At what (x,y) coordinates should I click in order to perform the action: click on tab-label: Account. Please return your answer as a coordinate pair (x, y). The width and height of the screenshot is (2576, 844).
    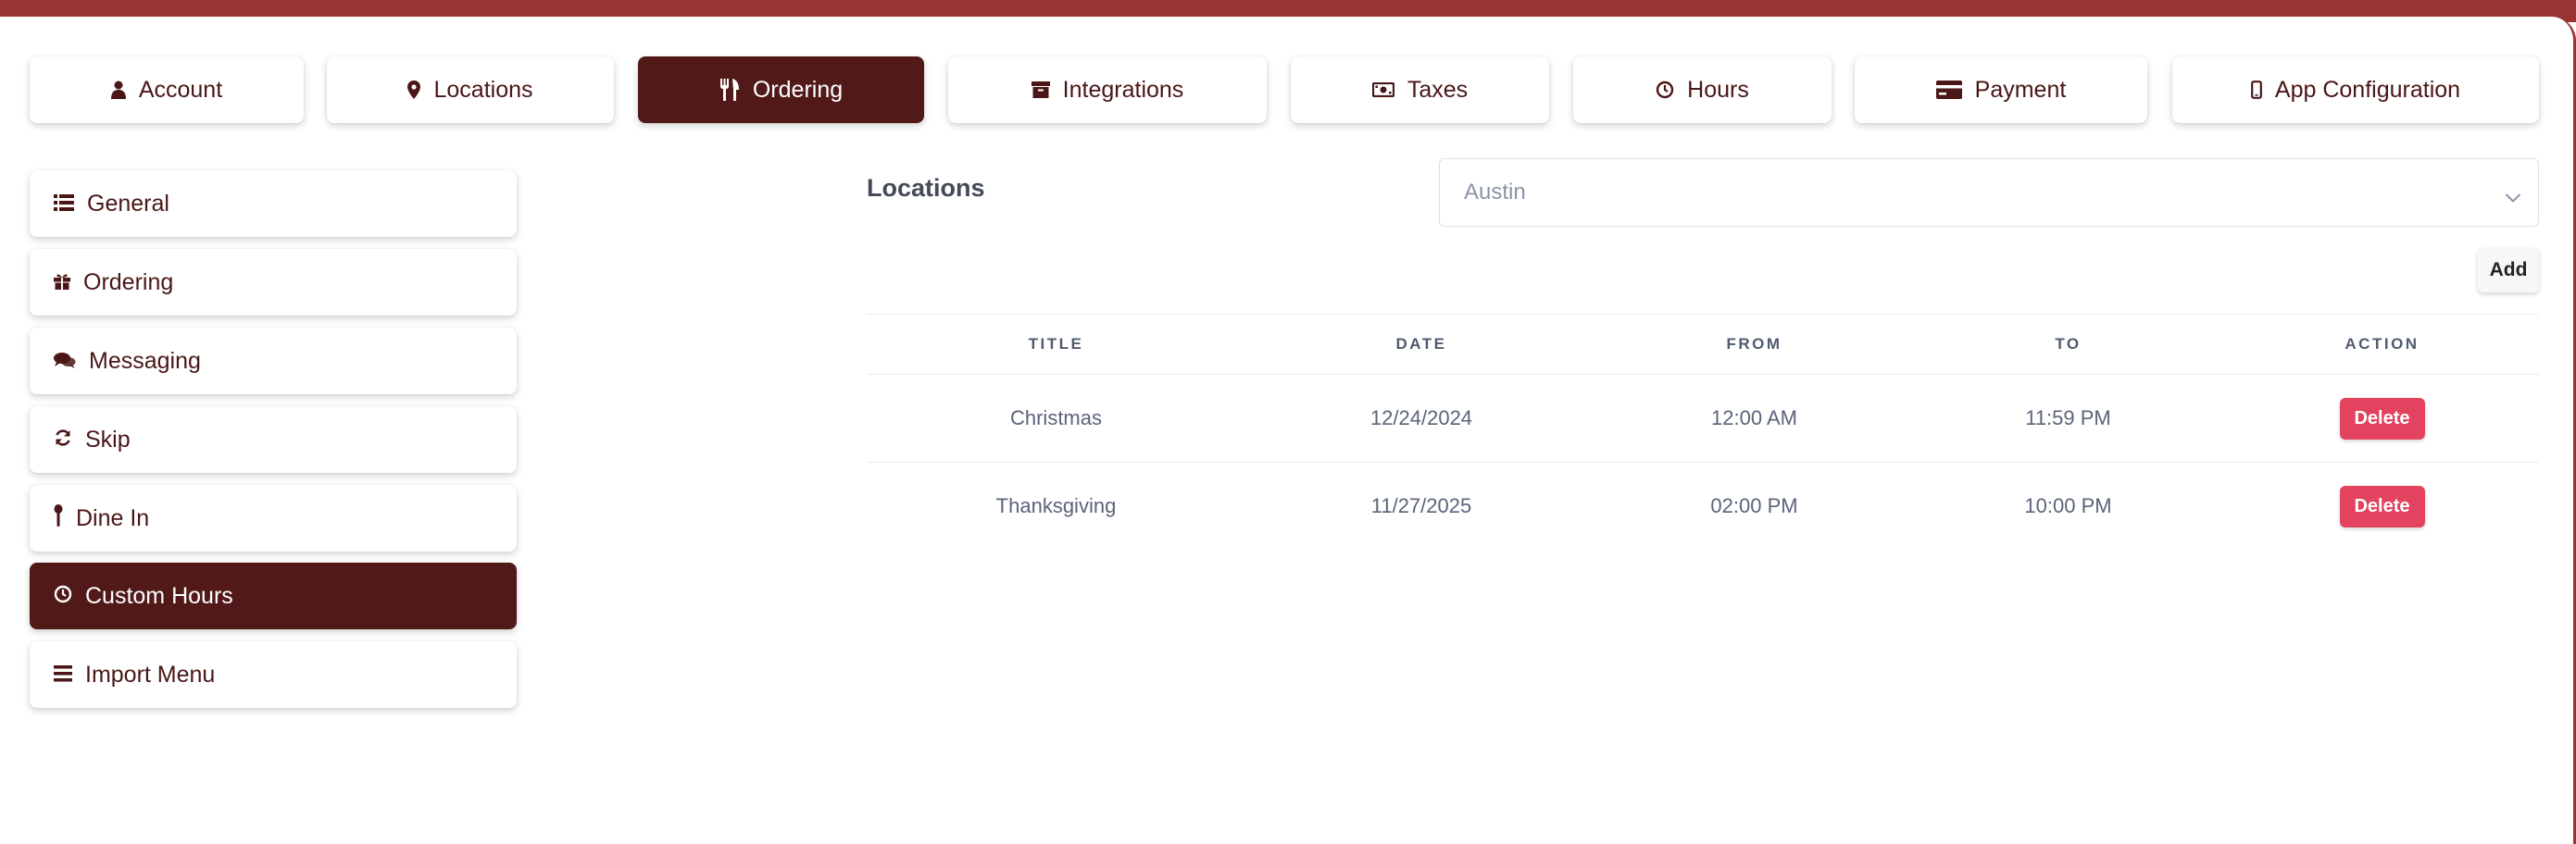
    Looking at the image, I should click on (181, 89).